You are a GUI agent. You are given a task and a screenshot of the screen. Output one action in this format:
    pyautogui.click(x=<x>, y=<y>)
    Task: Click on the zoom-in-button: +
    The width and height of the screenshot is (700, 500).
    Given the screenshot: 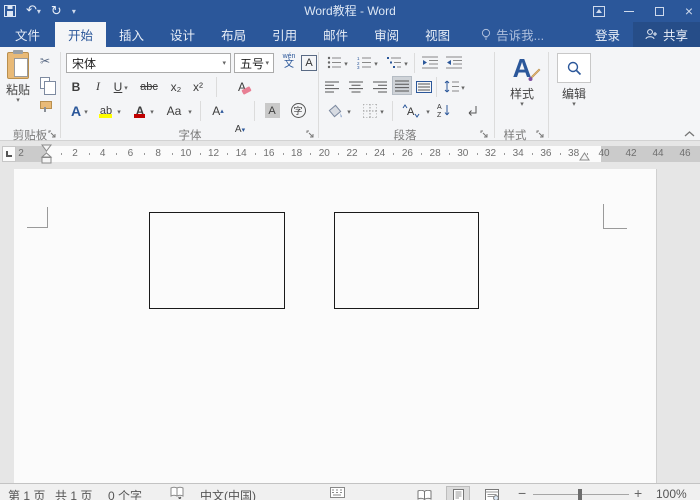 What is the action you would take?
    pyautogui.click(x=638, y=492)
    